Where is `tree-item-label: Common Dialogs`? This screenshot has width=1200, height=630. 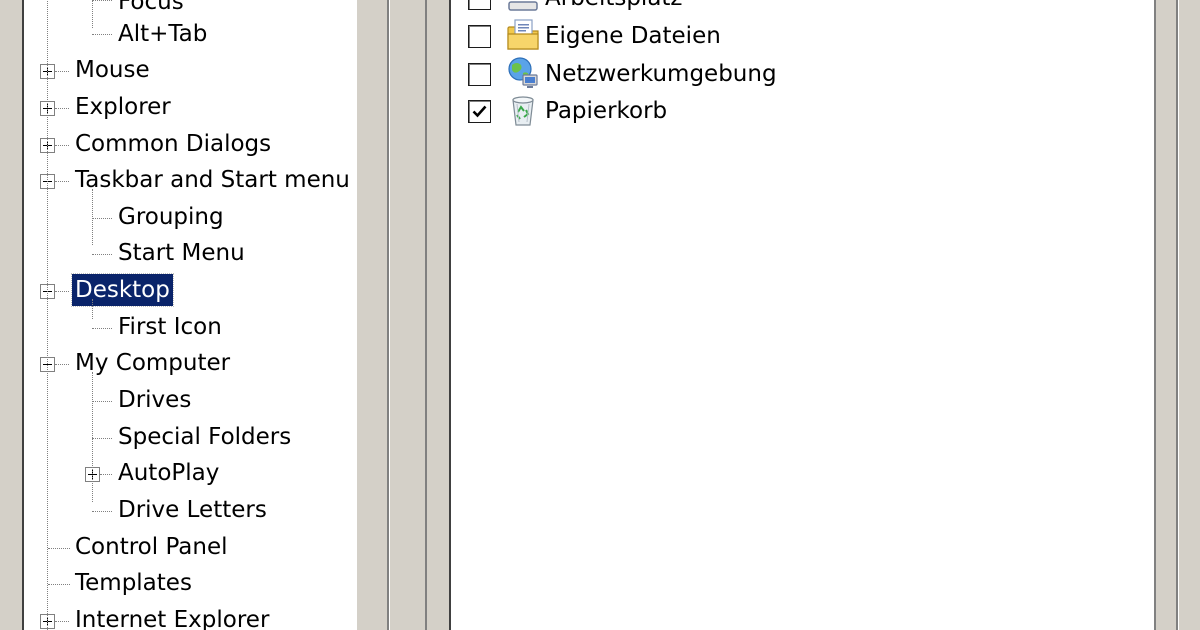 tree-item-label: Common Dialogs is located at coordinates (173, 144).